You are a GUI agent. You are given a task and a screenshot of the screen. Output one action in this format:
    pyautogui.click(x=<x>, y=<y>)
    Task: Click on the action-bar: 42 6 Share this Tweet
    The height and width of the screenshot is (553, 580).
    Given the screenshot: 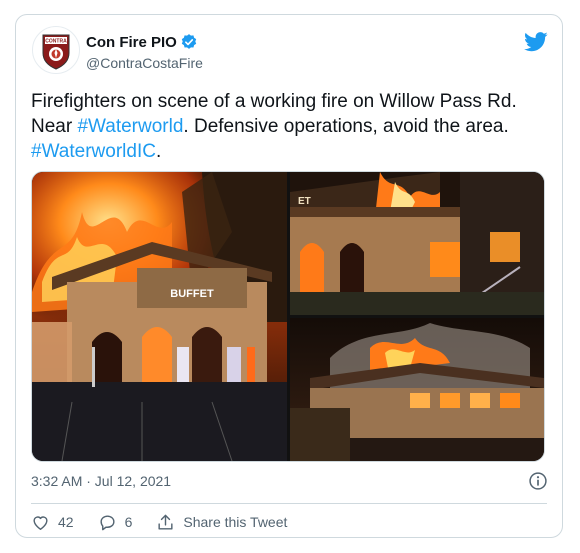 What is the action you would take?
    pyautogui.click(x=171, y=522)
    